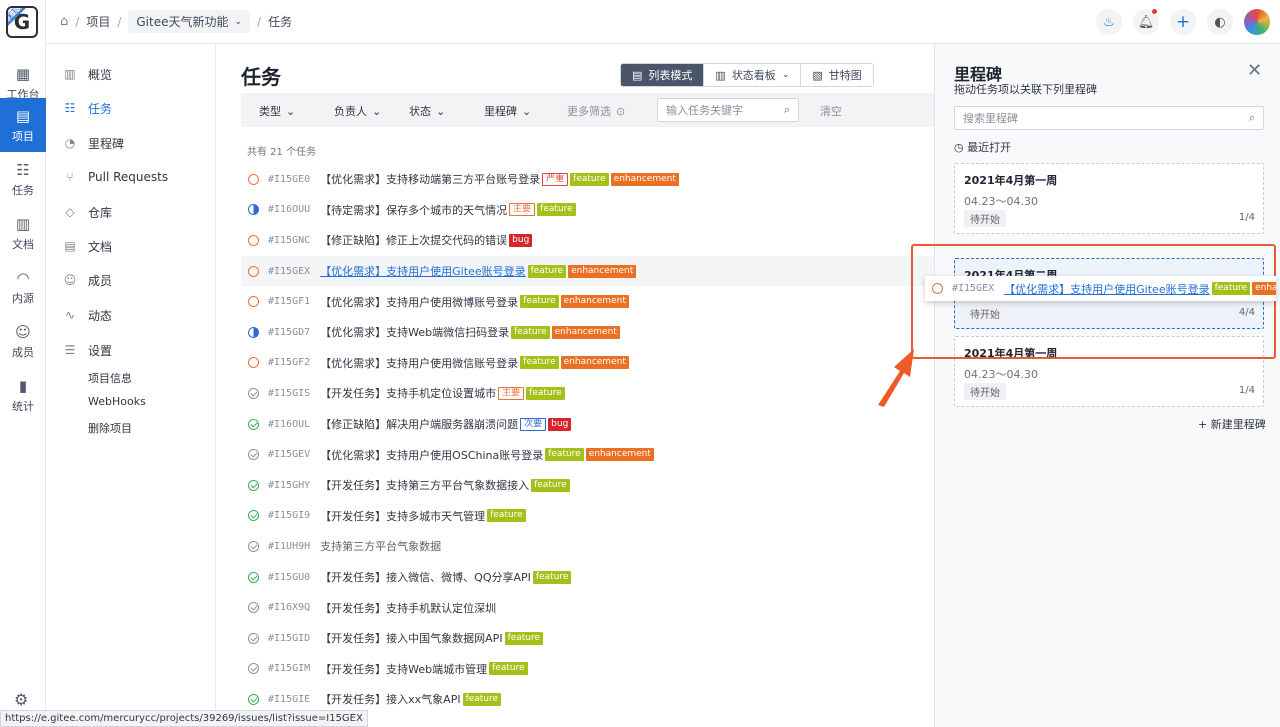  What do you see at coordinates (403, 669) in the screenshot?
I see `issue-title: 【开发任务】支持Web端城市管理` at bounding box center [403, 669].